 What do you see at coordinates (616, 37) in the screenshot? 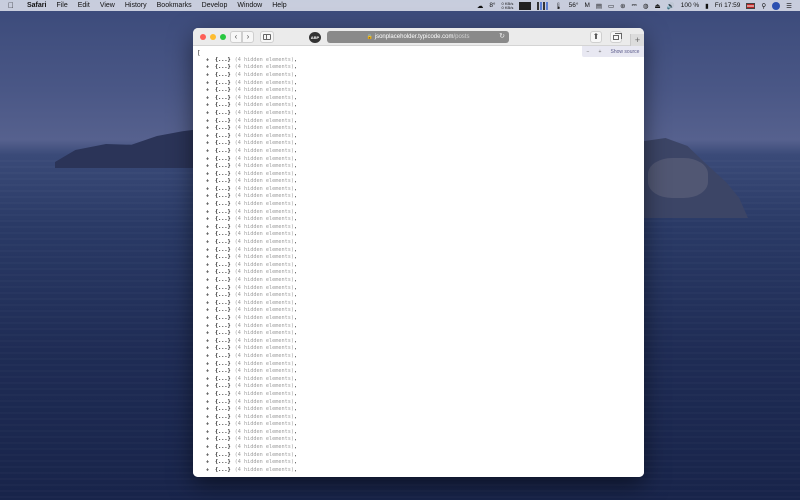
I see `tab-overview-button` at bounding box center [616, 37].